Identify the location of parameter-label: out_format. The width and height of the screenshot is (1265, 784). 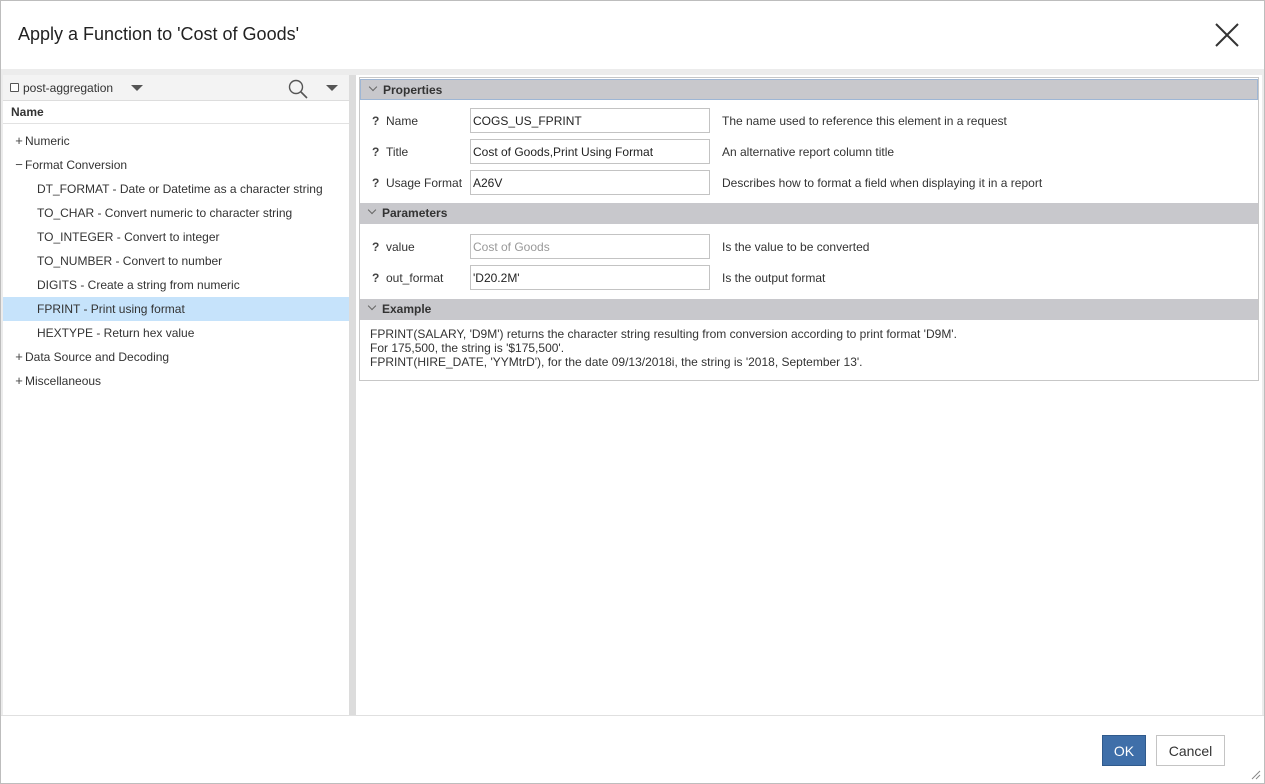
(415, 278).